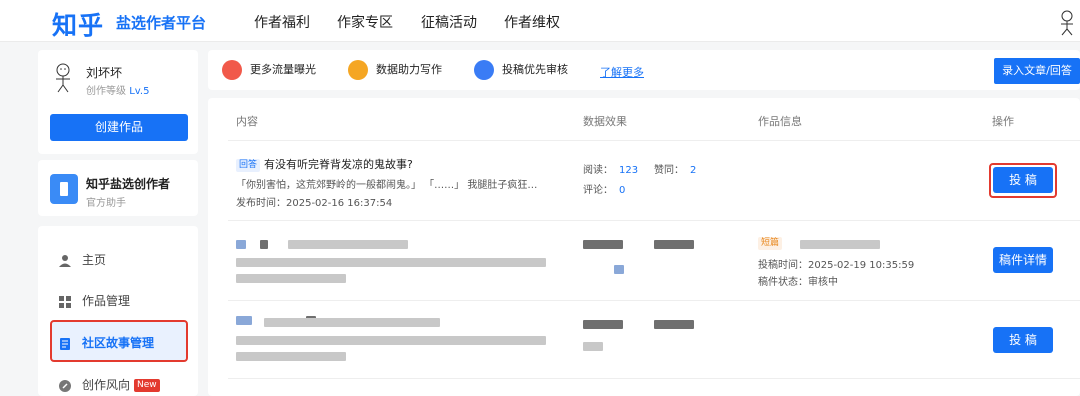  I want to click on feature-priority-review: 投稿优先审核, so click(521, 70).